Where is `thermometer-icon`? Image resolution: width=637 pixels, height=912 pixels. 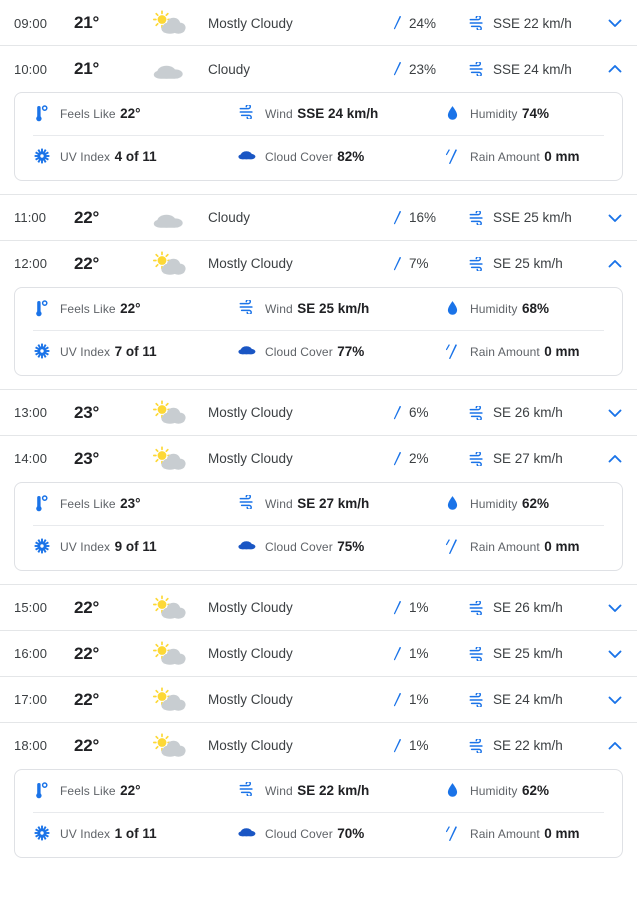 thermometer-icon is located at coordinates (42, 790).